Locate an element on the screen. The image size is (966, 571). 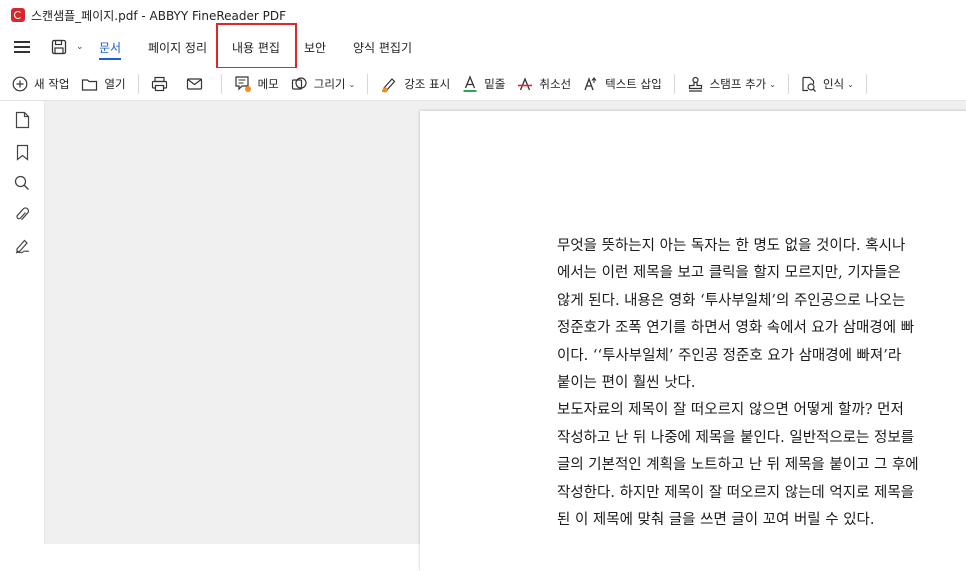
recognize-button: 인식 ⌄ is located at coordinates (827, 84).